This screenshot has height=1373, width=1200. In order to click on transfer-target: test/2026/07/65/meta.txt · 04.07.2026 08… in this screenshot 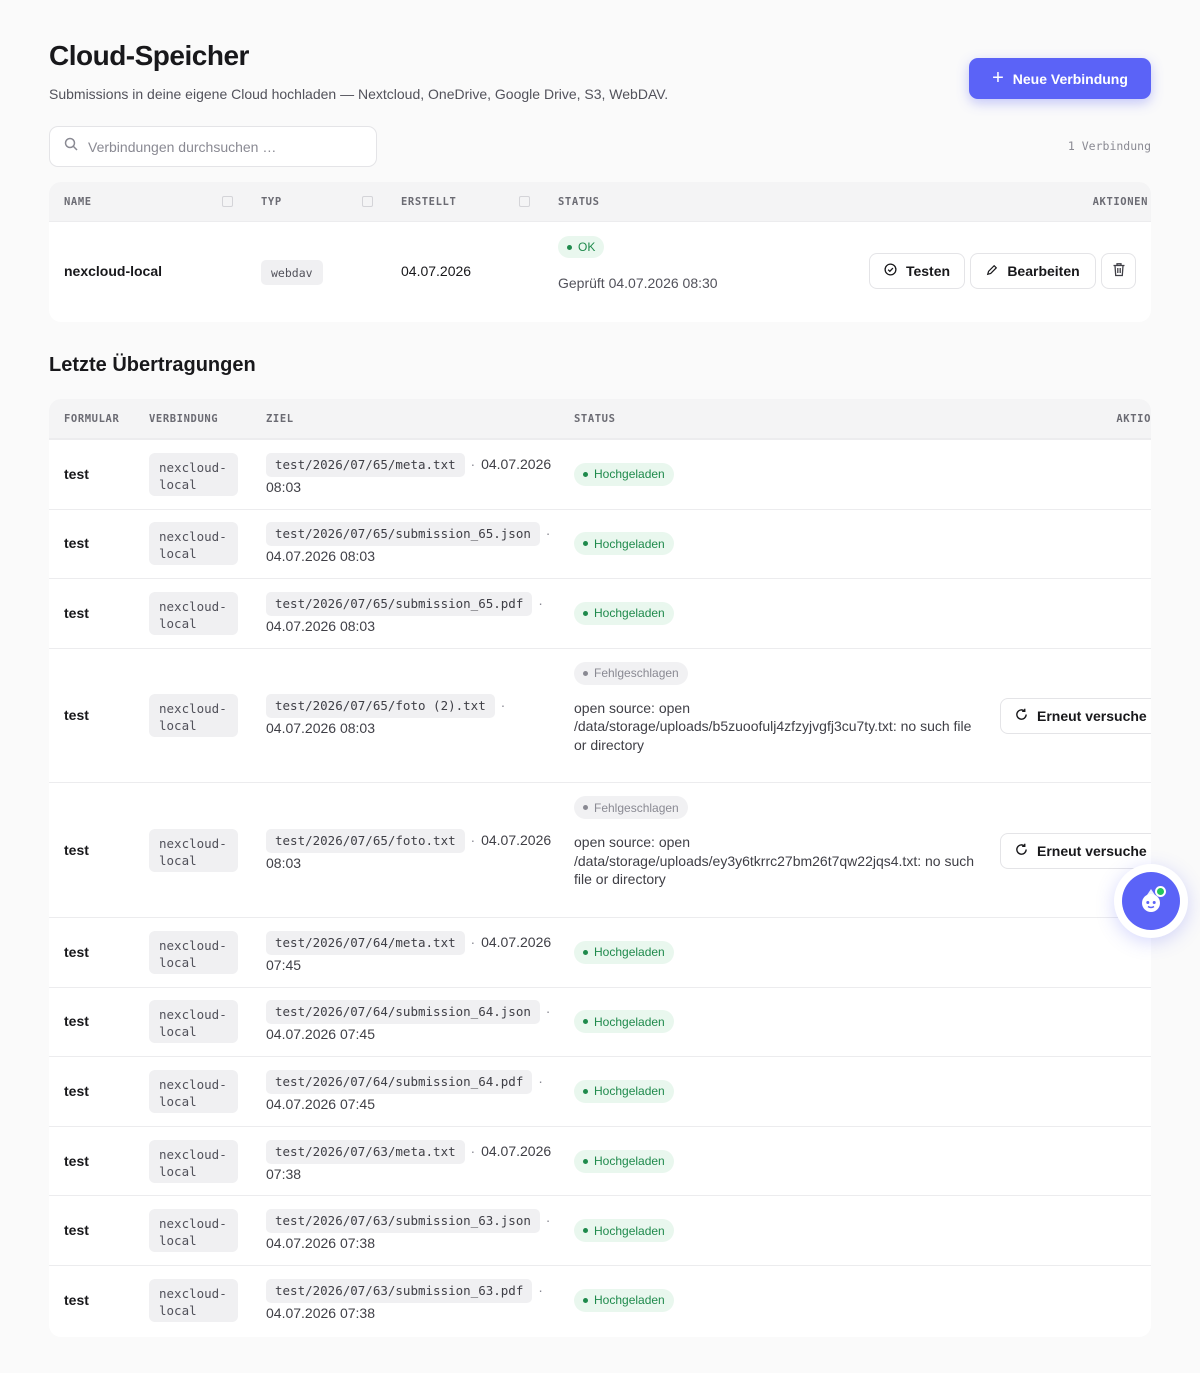, I will do `click(411, 475)`.